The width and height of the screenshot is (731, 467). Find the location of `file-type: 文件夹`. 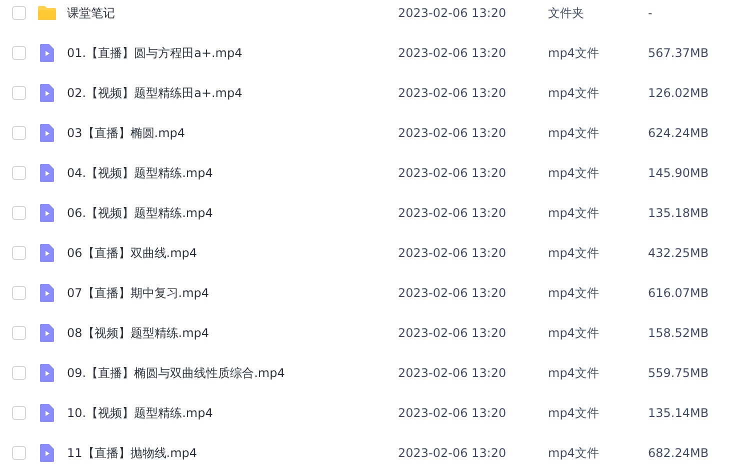

file-type: 文件夹 is located at coordinates (566, 13).